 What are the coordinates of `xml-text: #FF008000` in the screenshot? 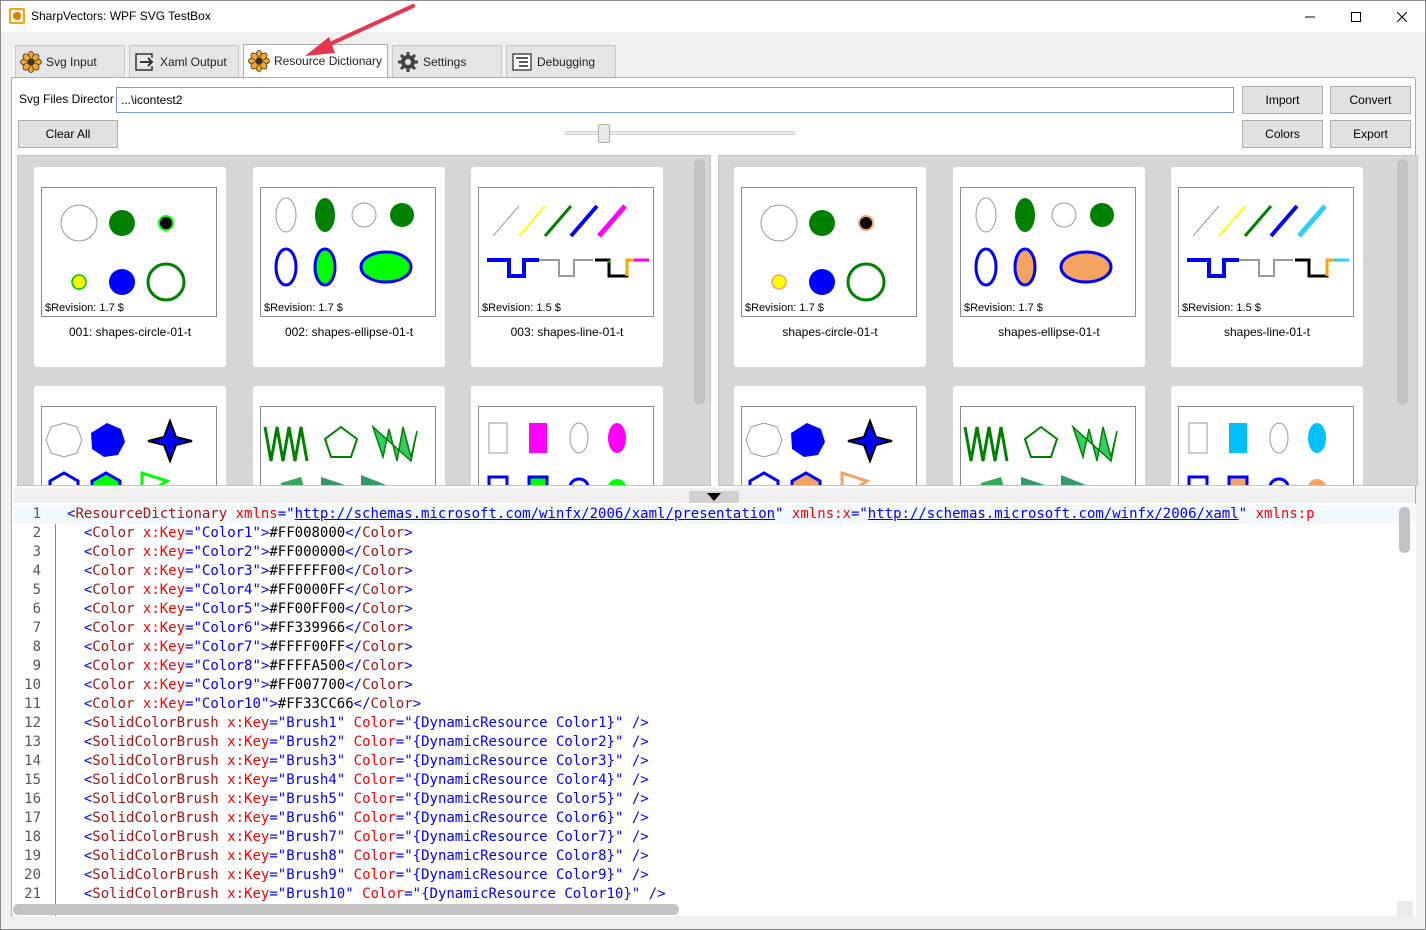 It's located at (307, 533).